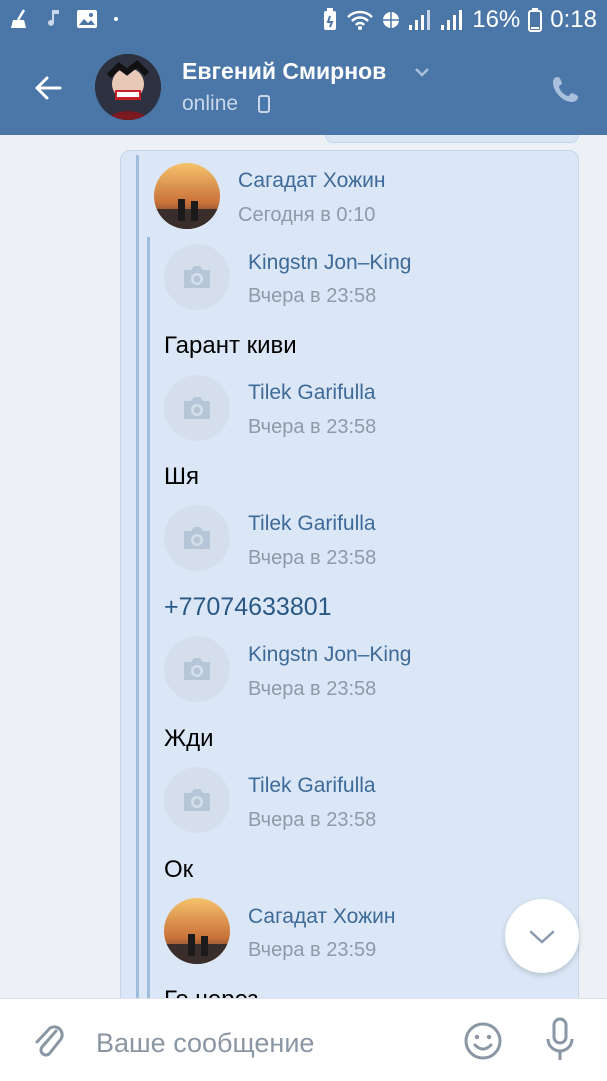 The height and width of the screenshot is (1081, 607). Describe the element at coordinates (311, 181) in the screenshot. I see `forward-author-name: Сагадат Хожин` at that location.